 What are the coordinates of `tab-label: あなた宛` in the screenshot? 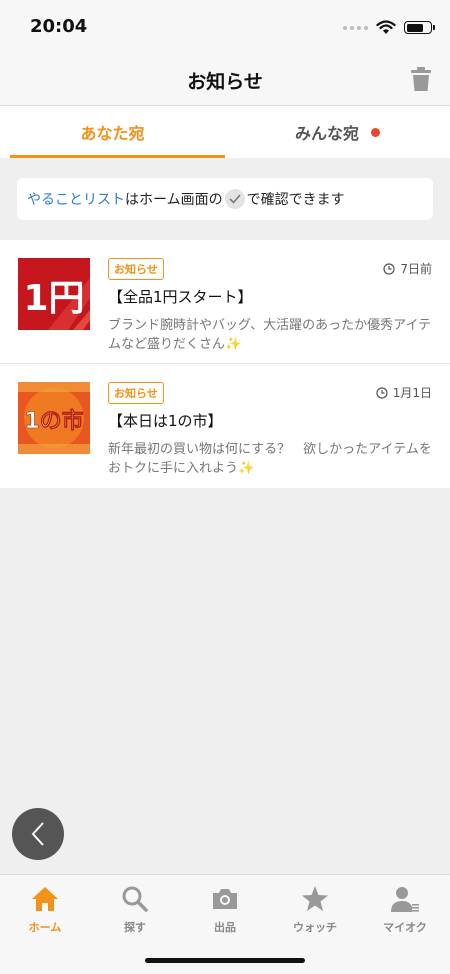 It's located at (112, 133).